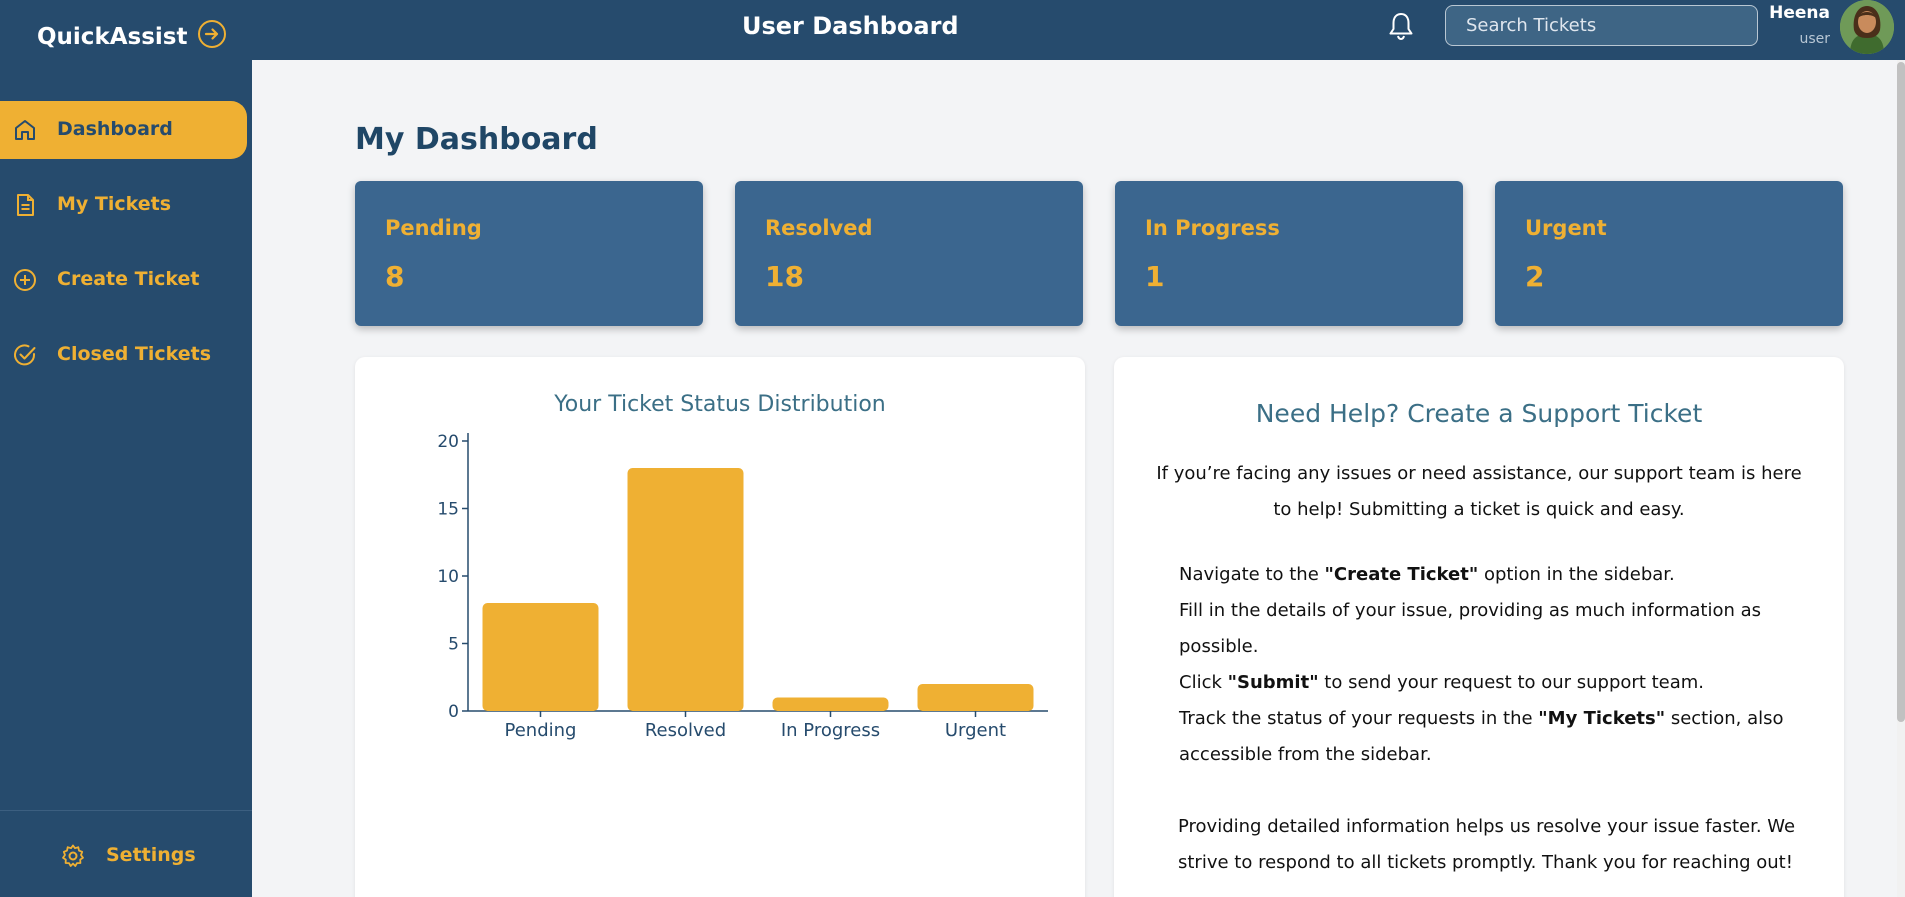 The image size is (1905, 897). What do you see at coordinates (685, 730) in the screenshot?
I see `x-tick-label: Resolved` at bounding box center [685, 730].